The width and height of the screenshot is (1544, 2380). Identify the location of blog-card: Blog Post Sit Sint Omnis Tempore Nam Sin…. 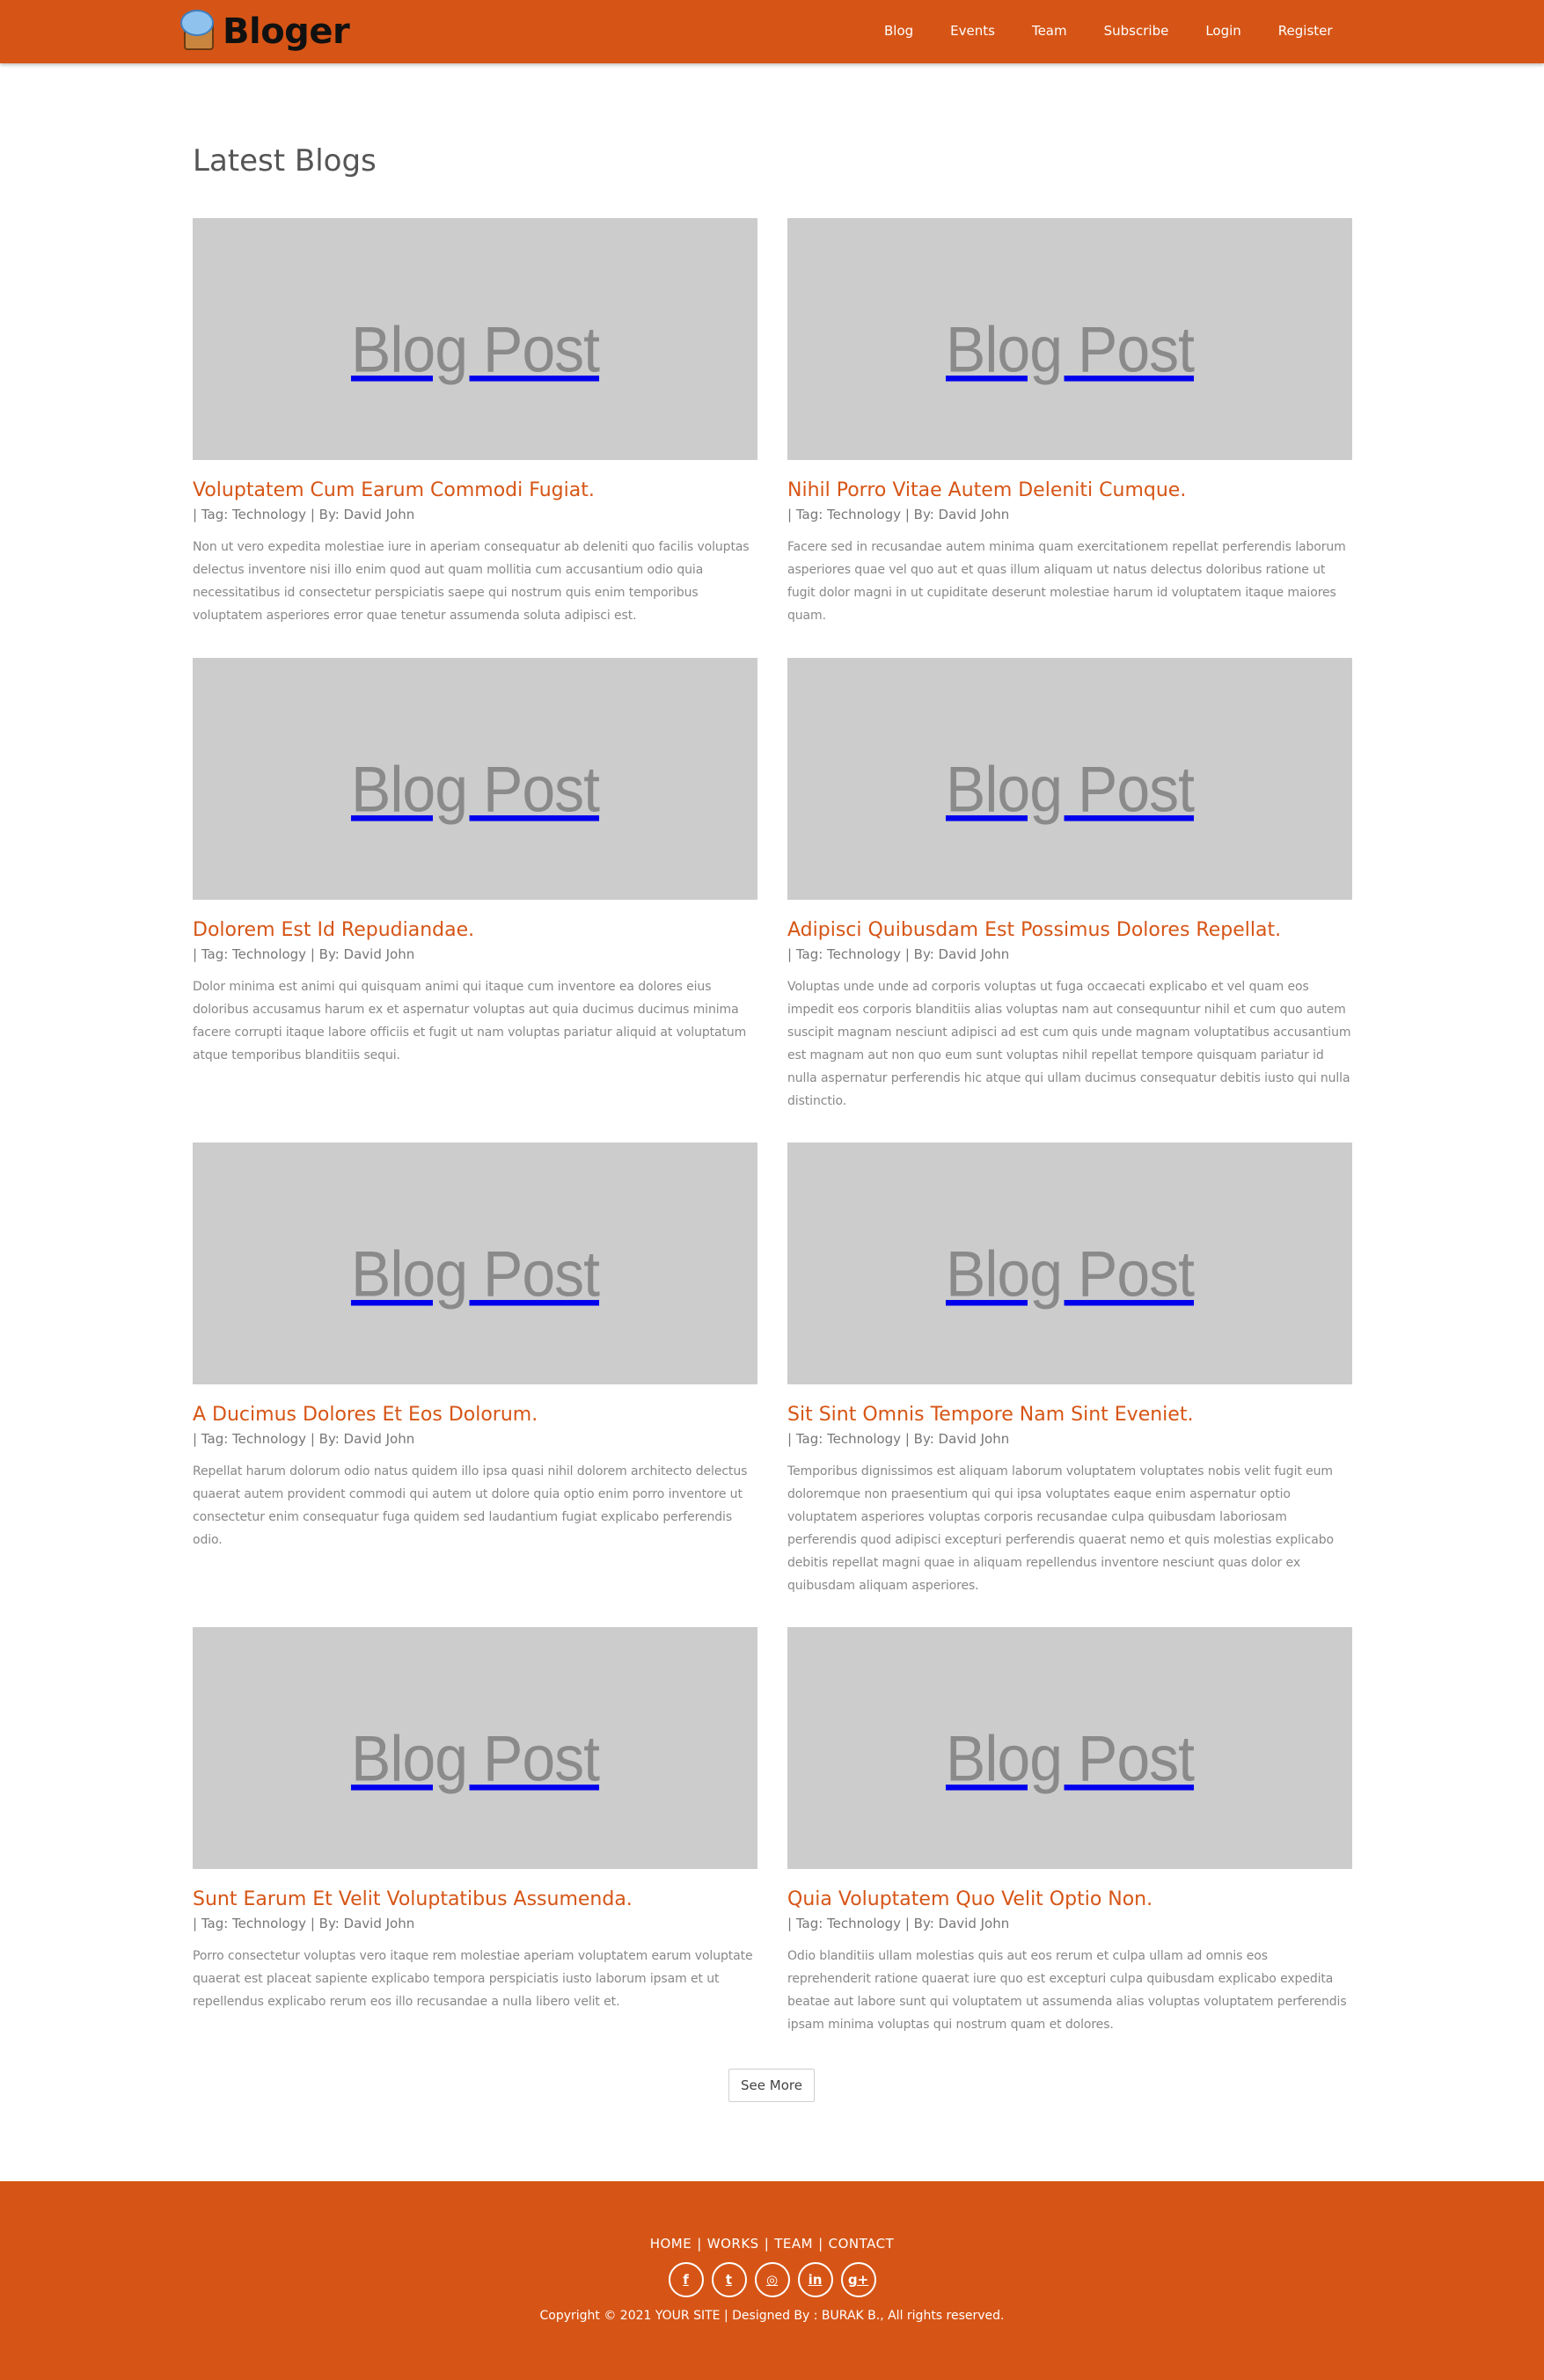
(1069, 1385).